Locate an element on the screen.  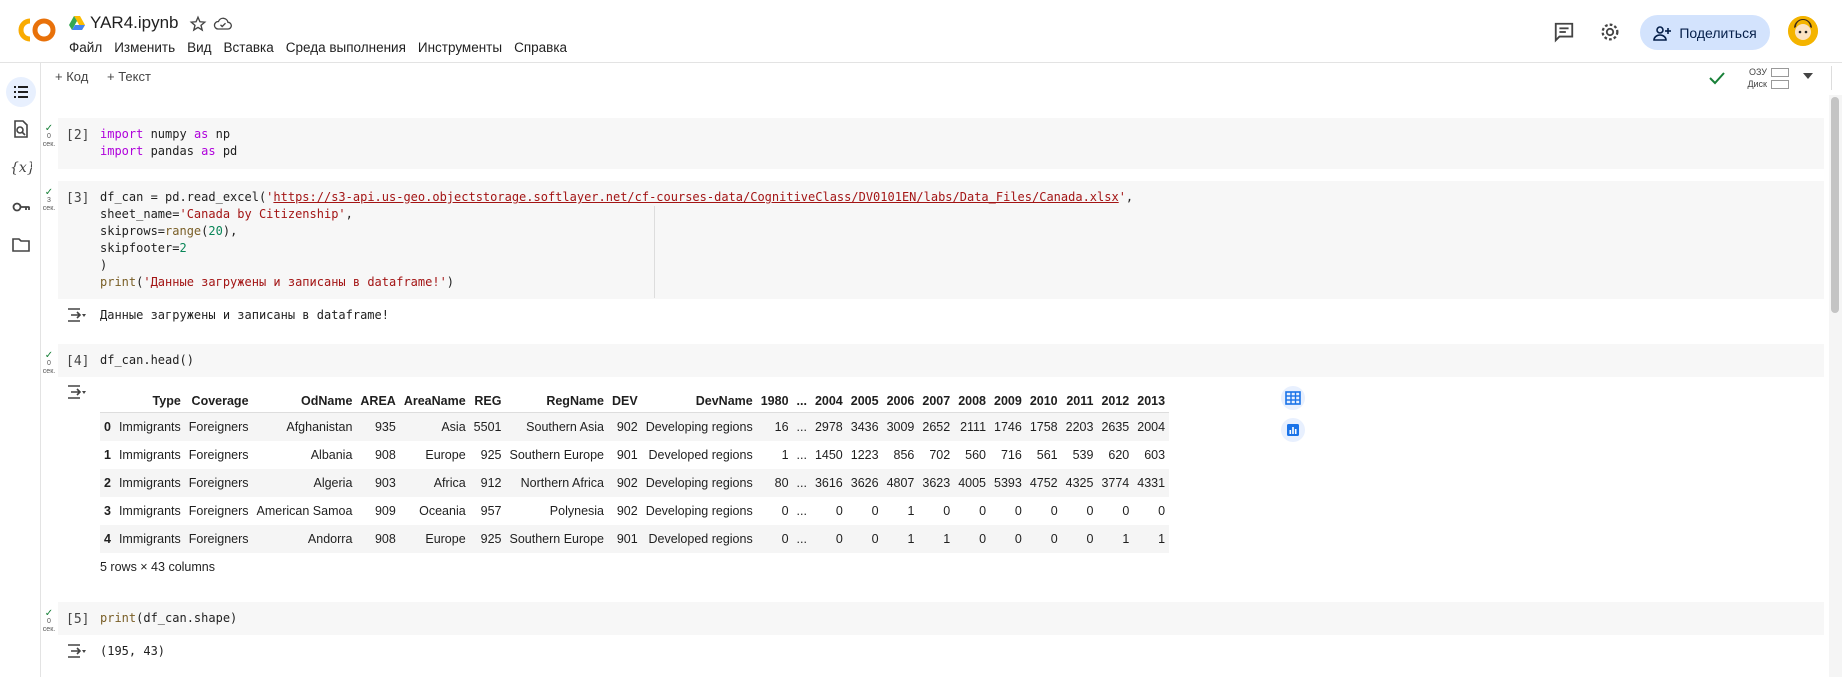
table-cell: 16 is located at coordinates (774, 426).